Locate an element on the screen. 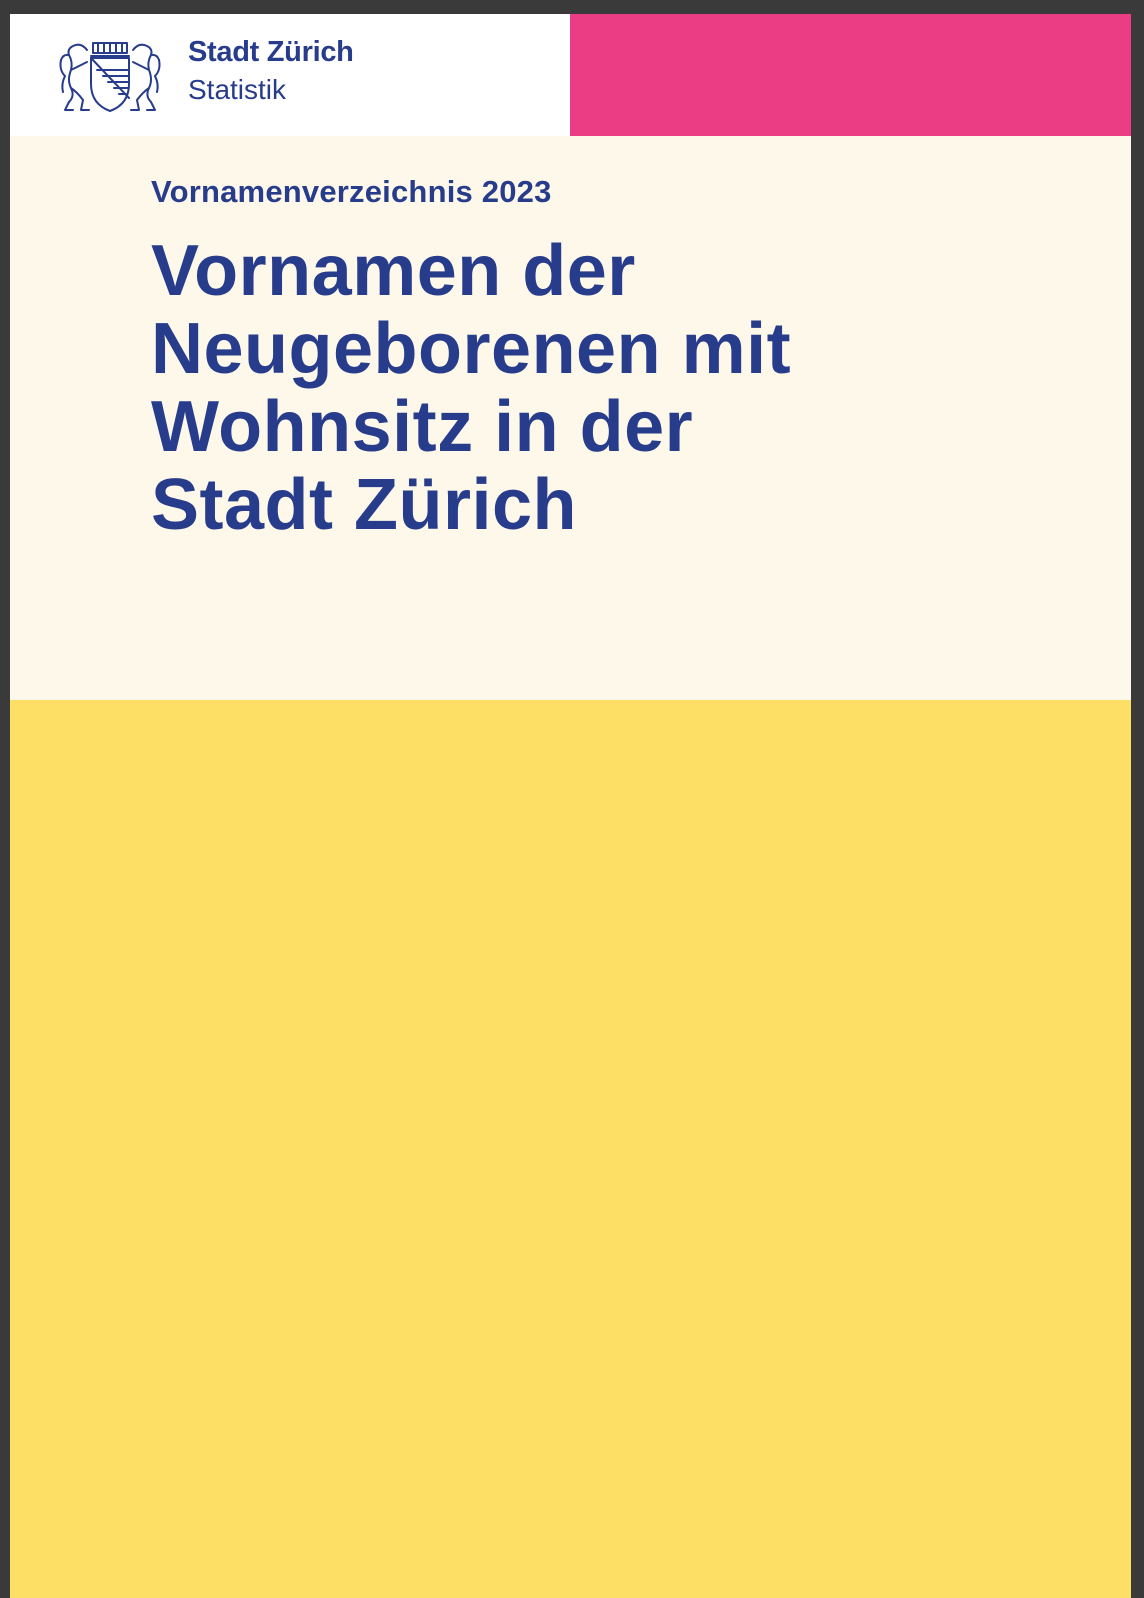 This screenshot has height=1598, width=1144. zurich-coat-of-arms-icon is located at coordinates (110, 77).